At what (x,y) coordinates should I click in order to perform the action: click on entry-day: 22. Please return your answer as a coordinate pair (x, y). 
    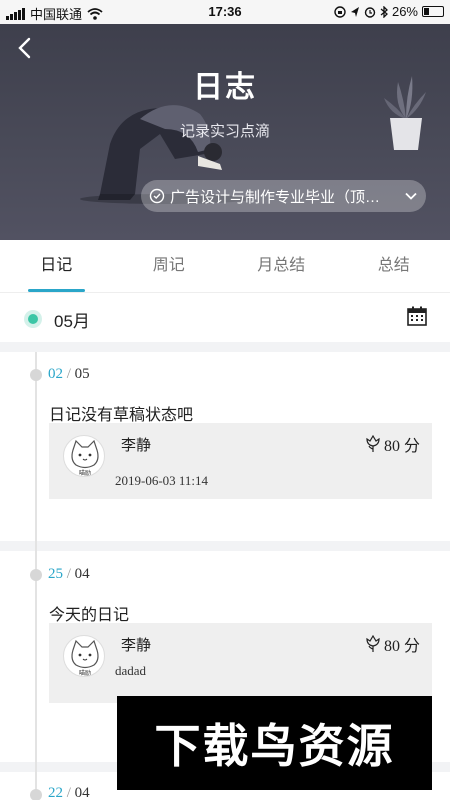
    Looking at the image, I should click on (55, 792).